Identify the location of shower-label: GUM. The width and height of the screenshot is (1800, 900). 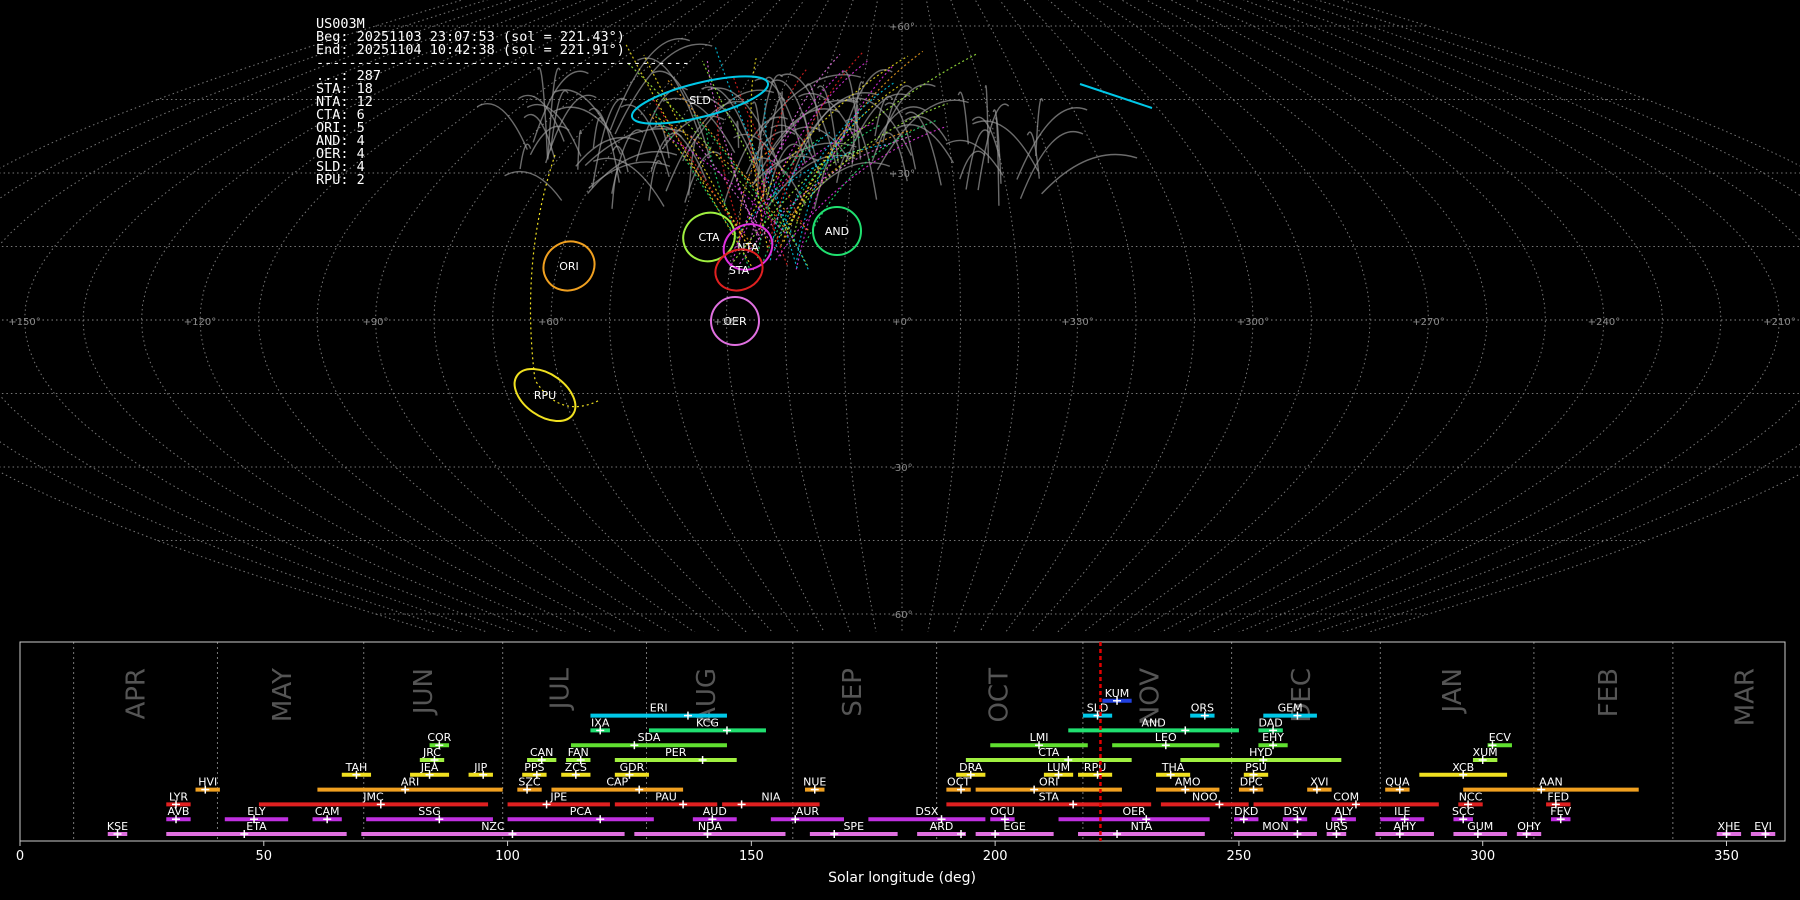
(1480, 826).